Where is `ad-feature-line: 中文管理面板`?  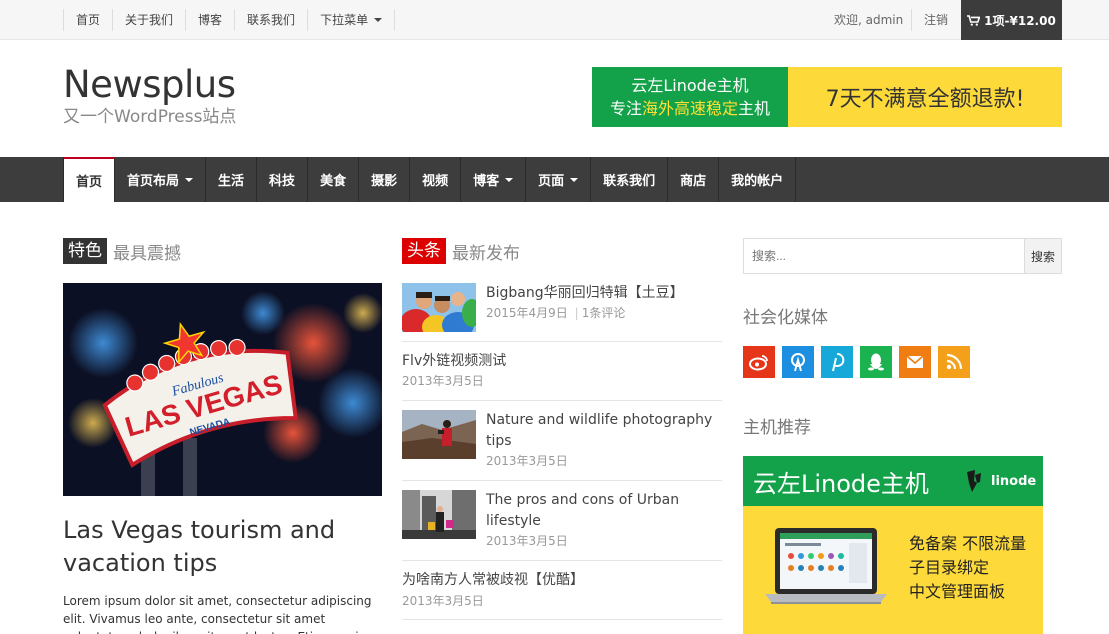
ad-feature-line: 中文管理面板 is located at coordinates (957, 591).